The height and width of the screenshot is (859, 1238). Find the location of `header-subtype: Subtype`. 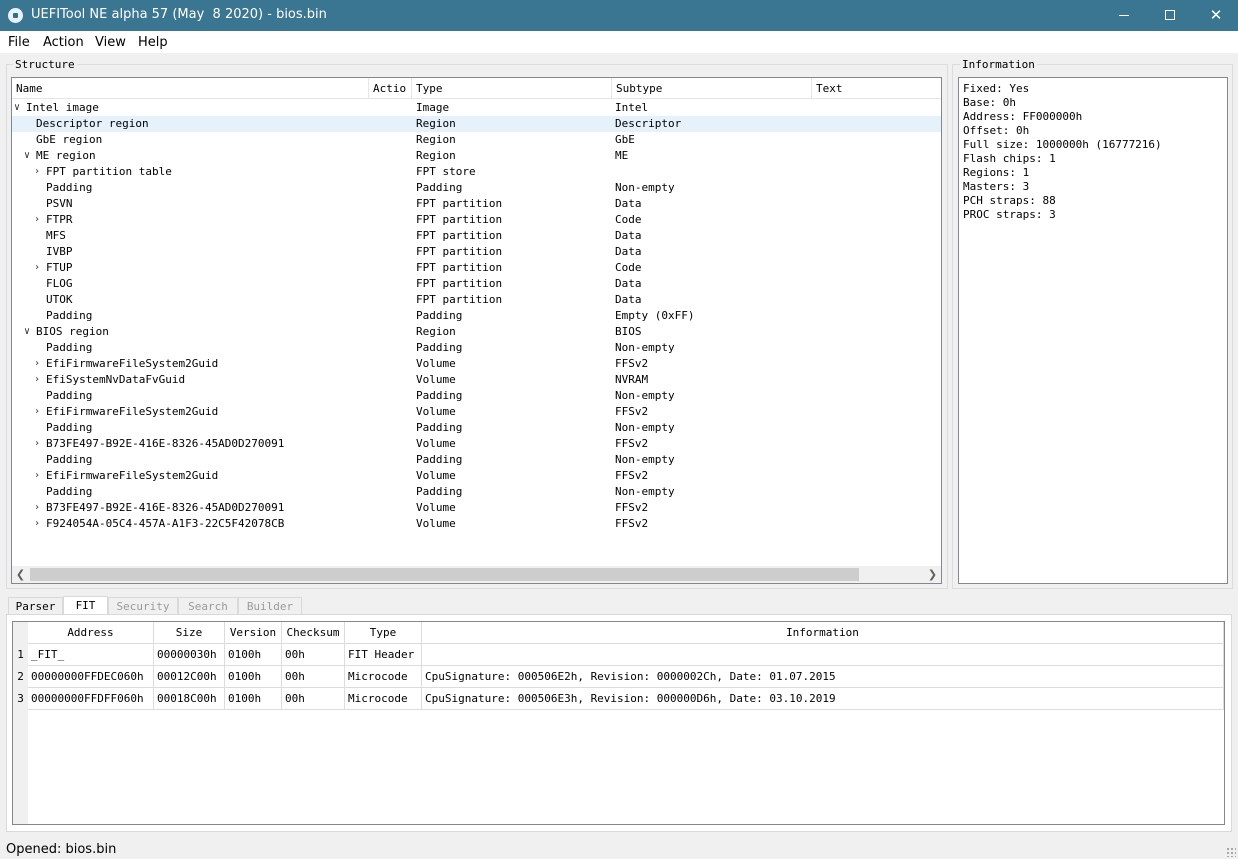

header-subtype: Subtype is located at coordinates (712, 88).